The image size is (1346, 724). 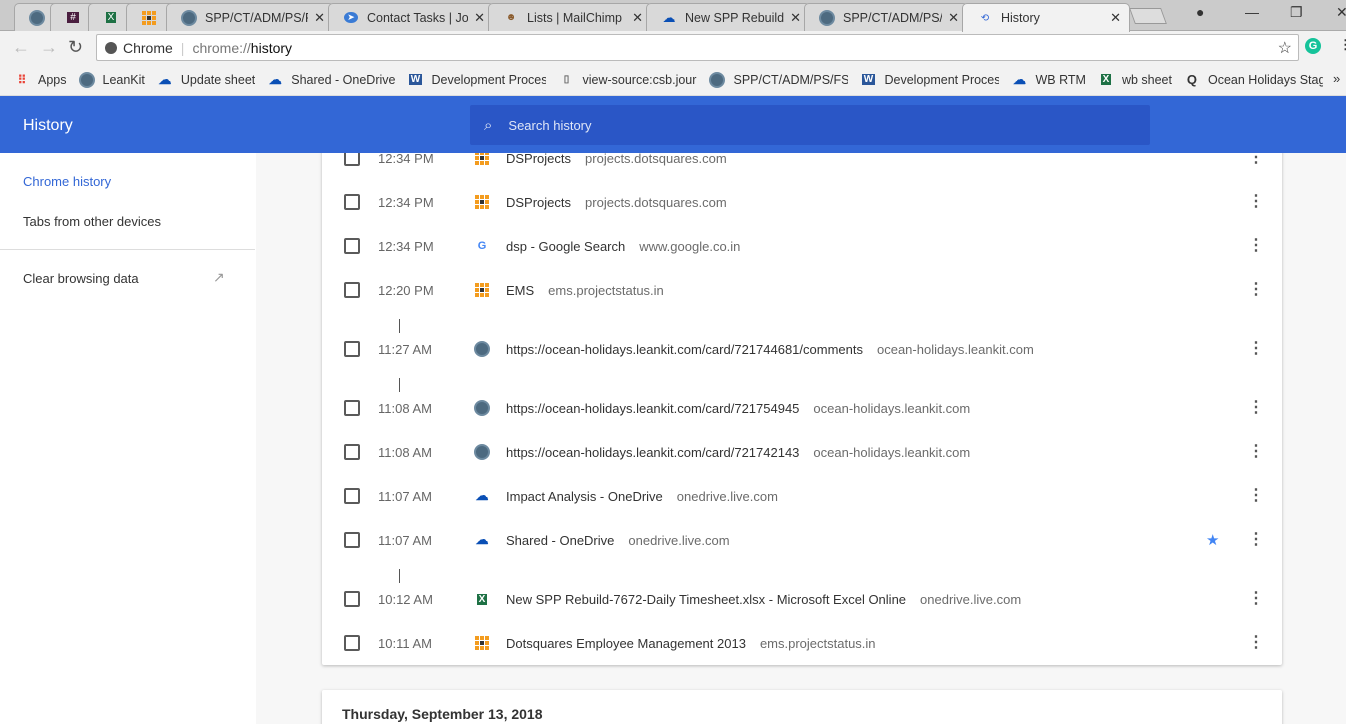 What do you see at coordinates (148, 47) in the screenshot?
I see `scheme-label: Chrome` at bounding box center [148, 47].